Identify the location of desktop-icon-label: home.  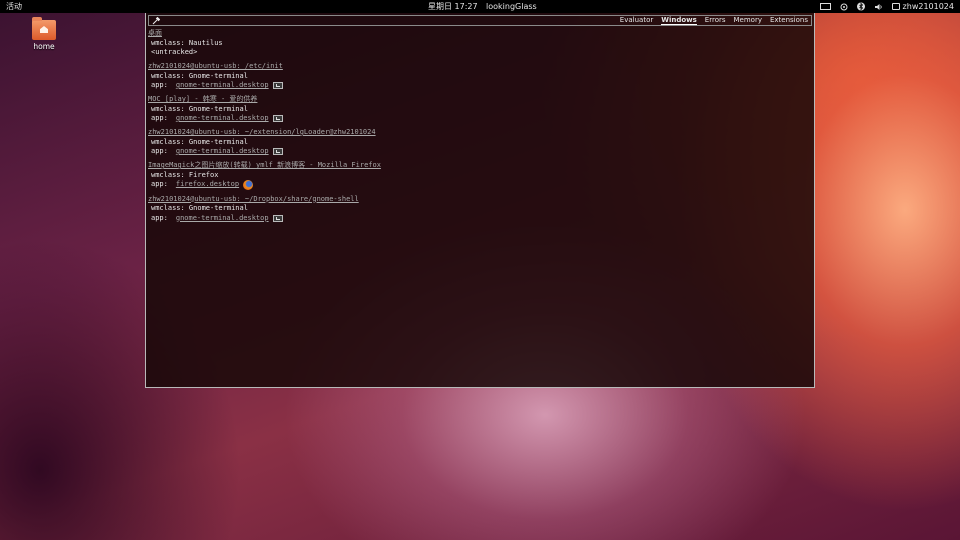
(44, 46).